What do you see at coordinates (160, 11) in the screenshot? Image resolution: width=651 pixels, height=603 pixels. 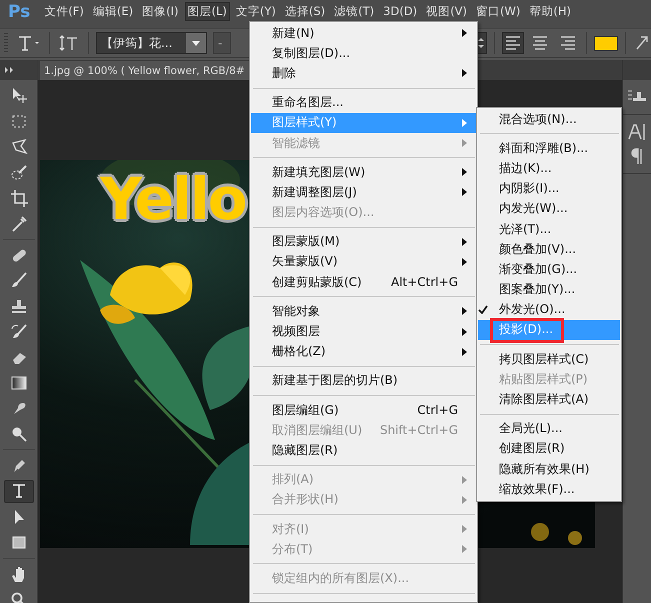 I see `menu-bar-item: 图像(I)` at bounding box center [160, 11].